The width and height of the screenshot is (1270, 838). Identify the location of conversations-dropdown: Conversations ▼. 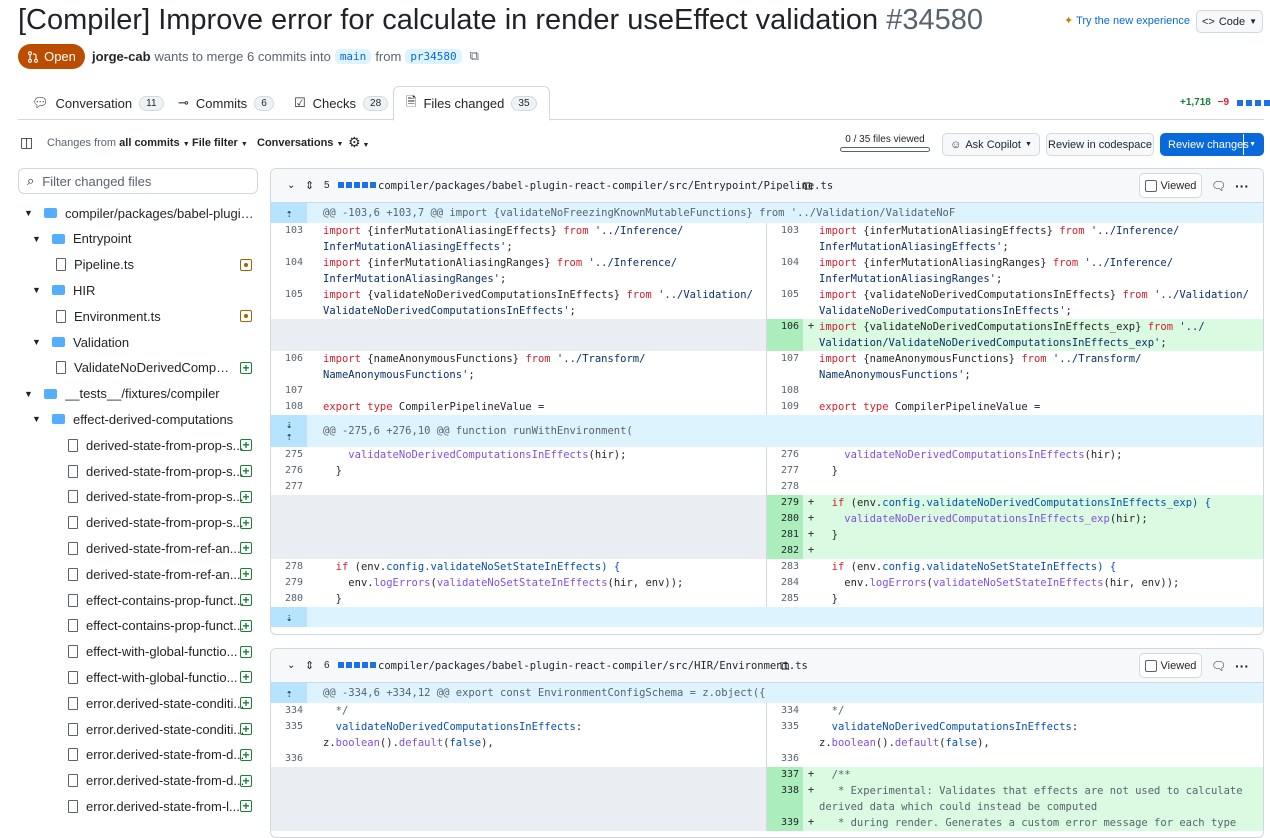
(300, 143).